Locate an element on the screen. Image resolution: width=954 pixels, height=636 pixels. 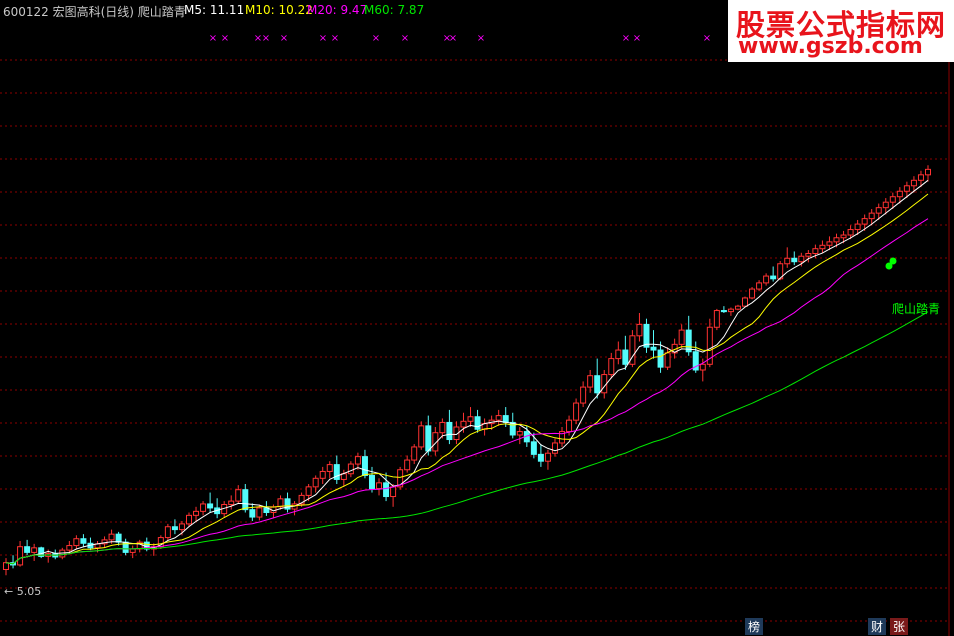
ma5-readout: M5: 11.11 is located at coordinates (214, 10).